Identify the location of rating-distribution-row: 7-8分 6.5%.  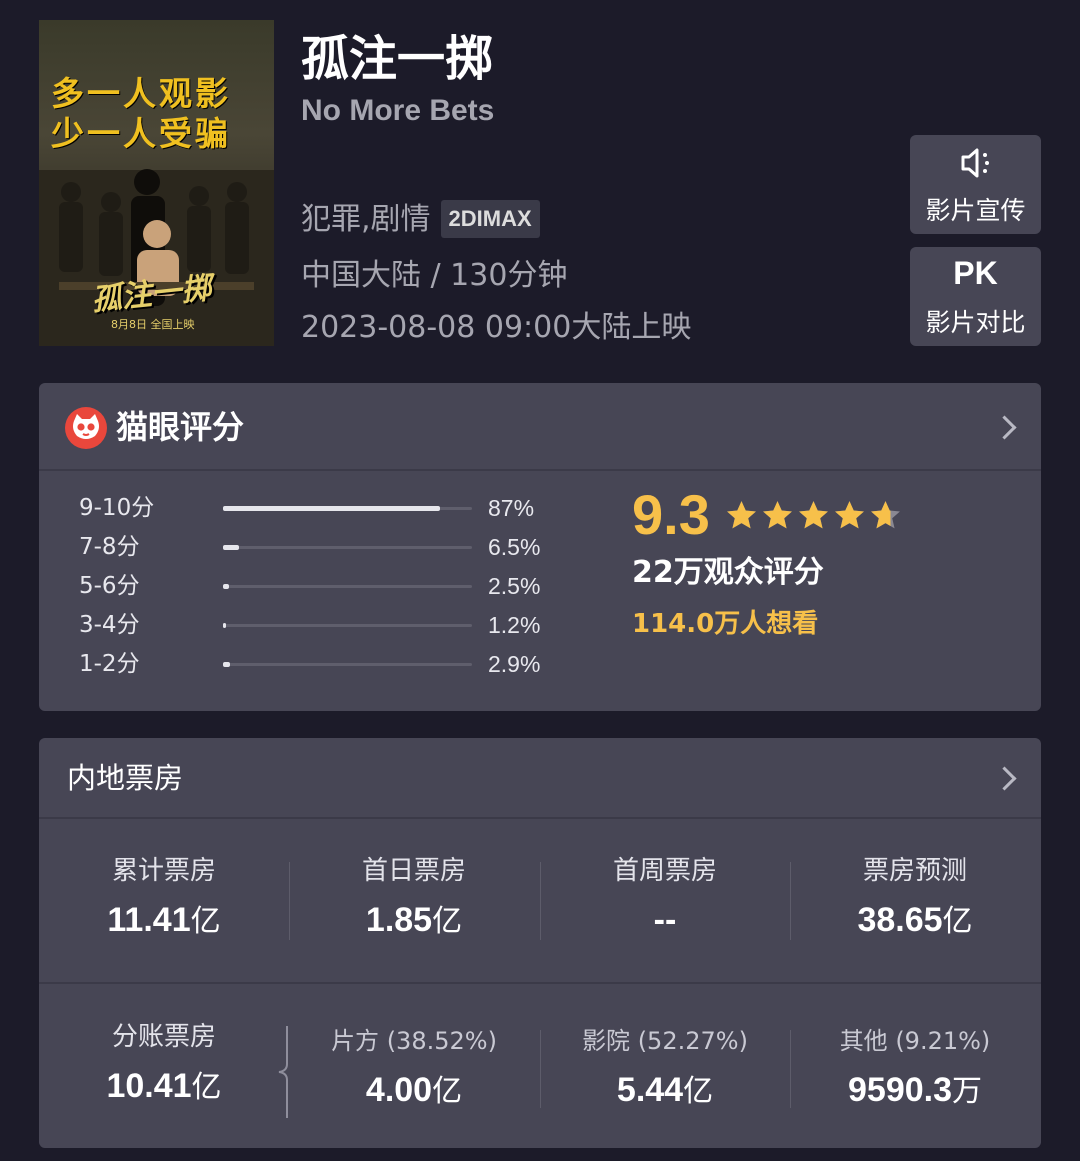
(310, 547).